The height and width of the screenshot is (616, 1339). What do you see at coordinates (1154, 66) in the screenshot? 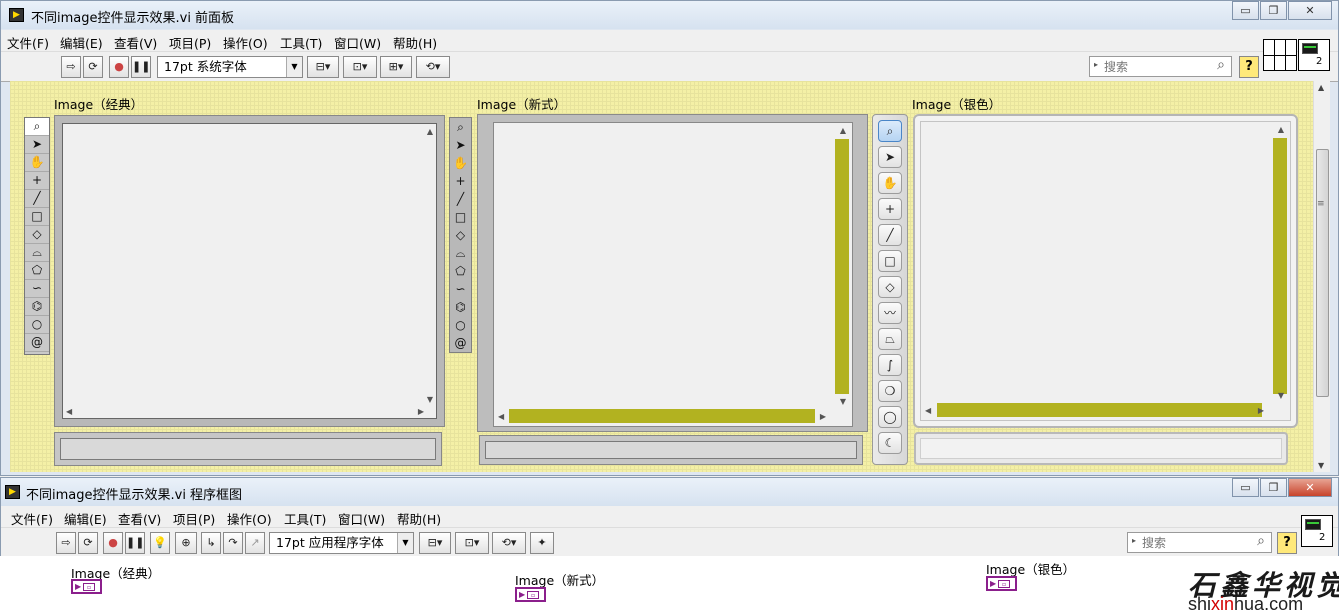
I see `search-input` at bounding box center [1154, 66].